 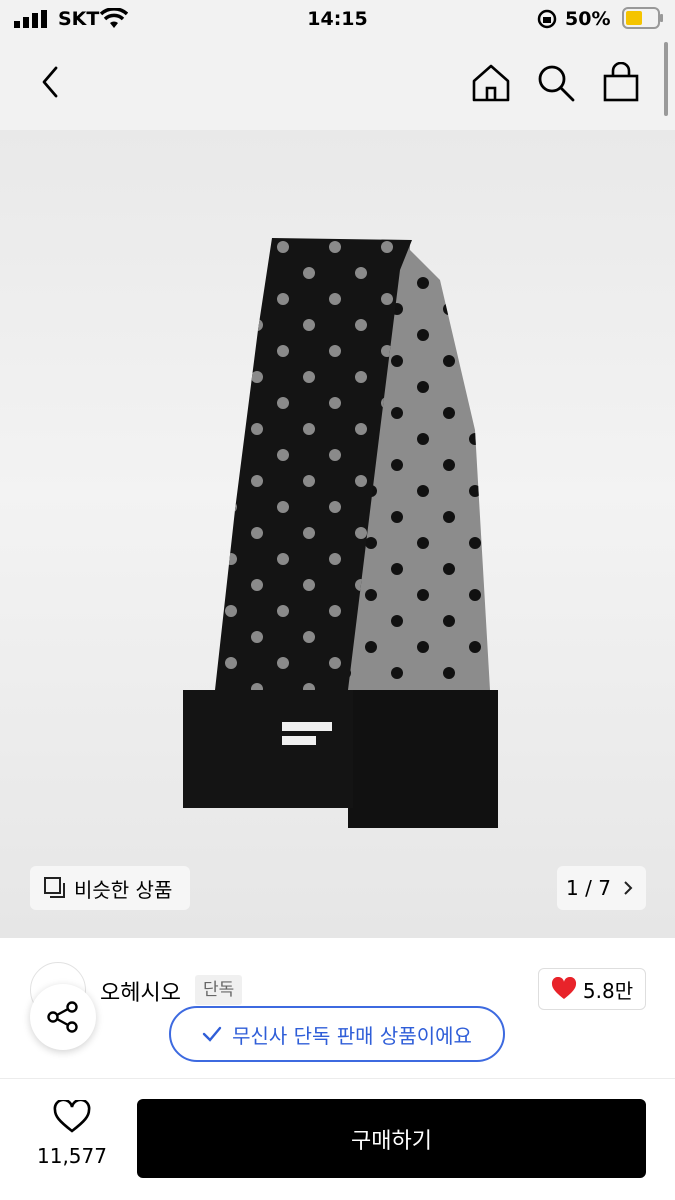 I want to click on similar-products-button: 비슷한 상품, so click(x=110, y=888).